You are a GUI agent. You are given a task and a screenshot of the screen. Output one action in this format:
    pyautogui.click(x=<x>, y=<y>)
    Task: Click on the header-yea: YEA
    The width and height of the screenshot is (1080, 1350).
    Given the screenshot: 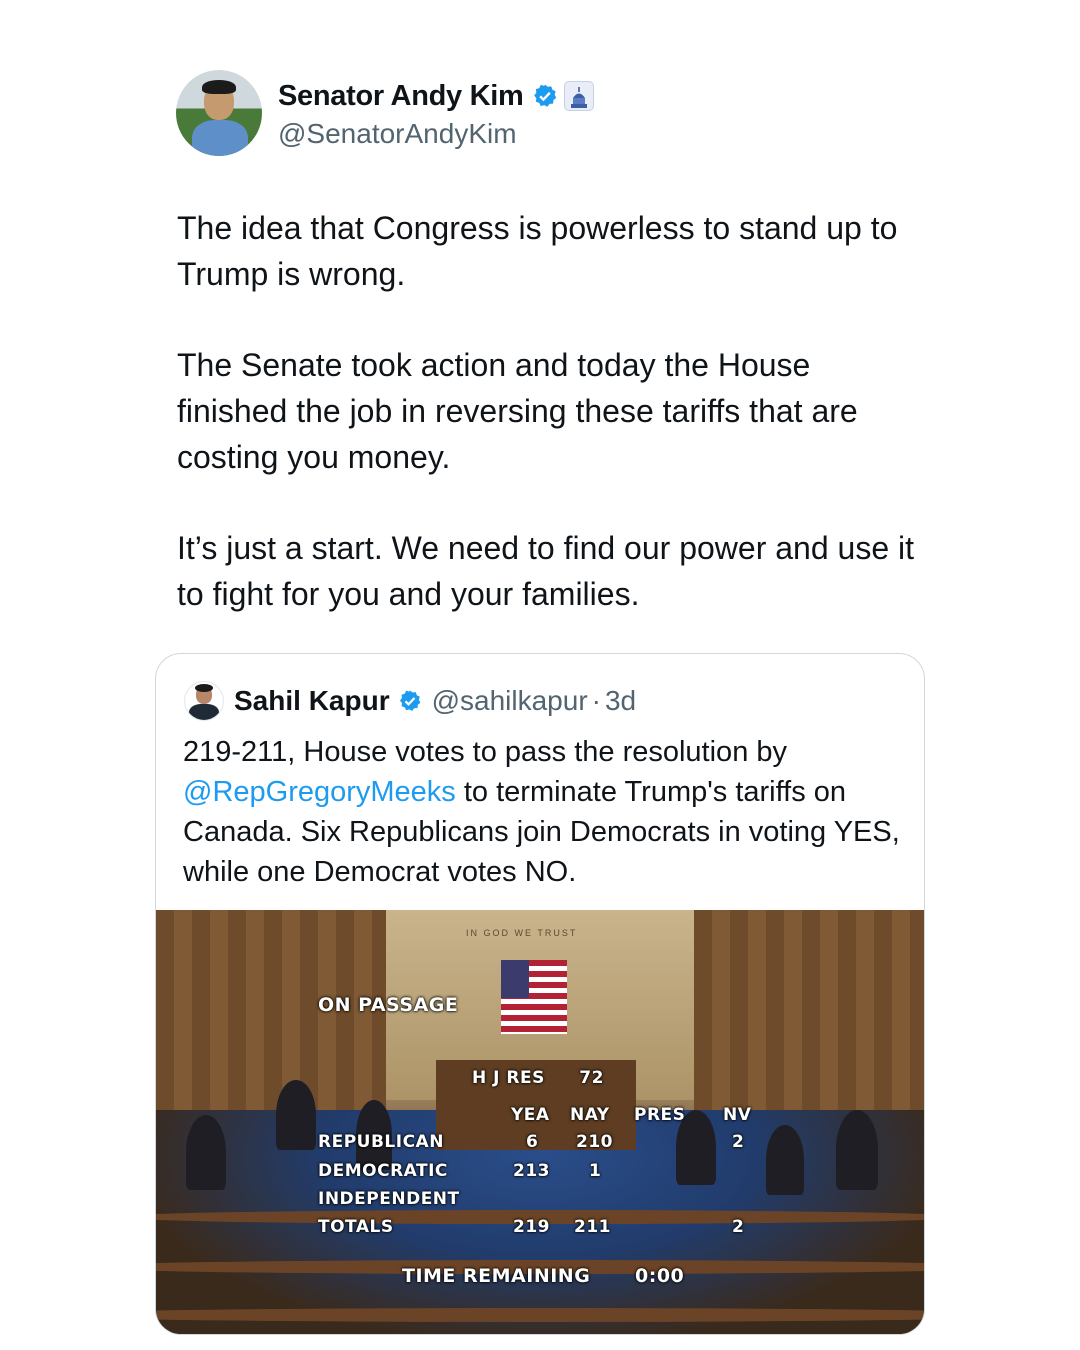 What is the action you would take?
    pyautogui.click(x=530, y=1115)
    